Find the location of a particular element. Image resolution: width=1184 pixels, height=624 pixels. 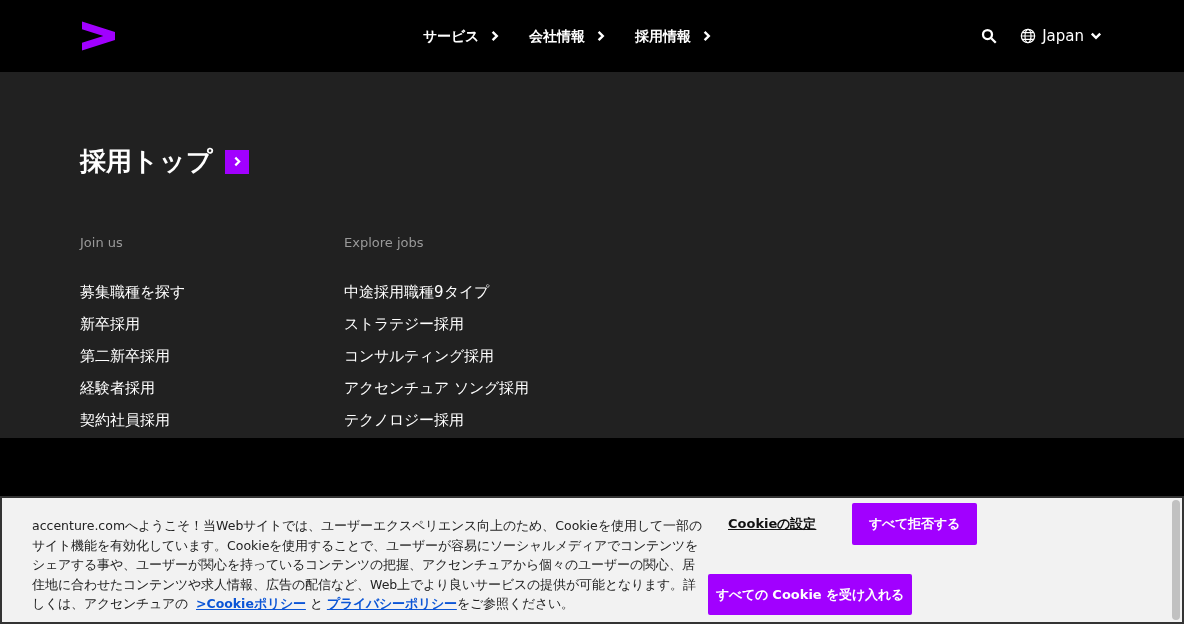

menu-link: ストラテジー採用 is located at coordinates (476, 324).